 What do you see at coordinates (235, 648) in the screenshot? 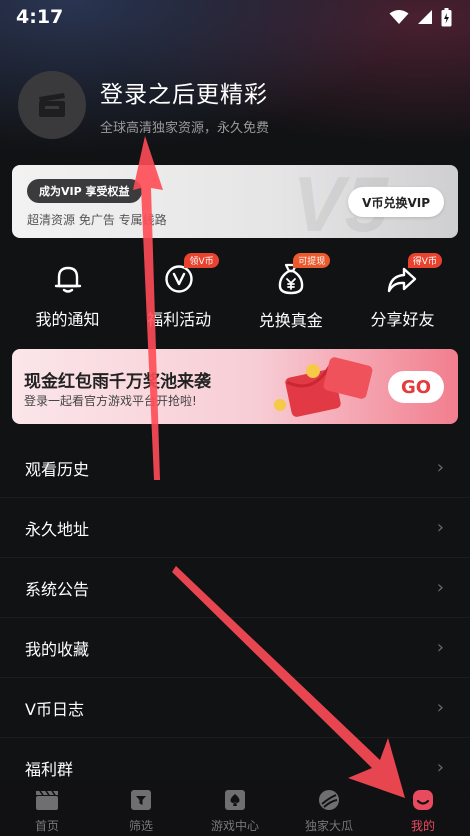
I see `menu-item-favorites: 我的收藏 ›` at bounding box center [235, 648].